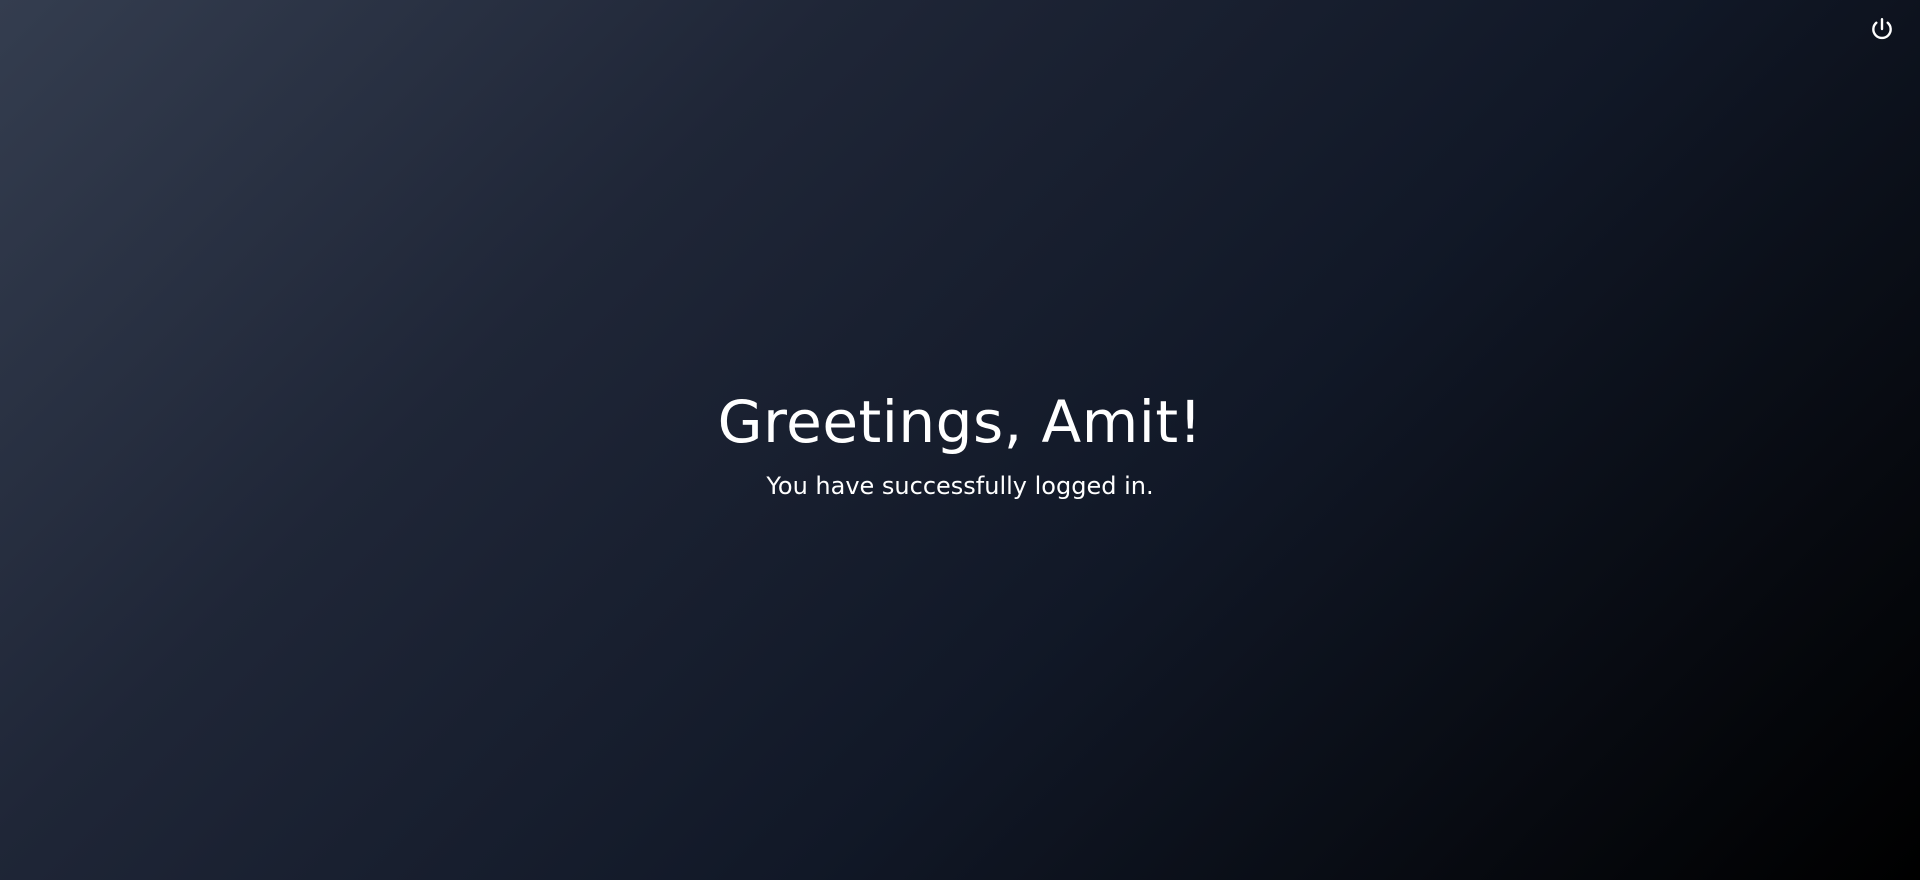 The width and height of the screenshot is (1920, 880). Describe the element at coordinates (960, 422) in the screenshot. I see `greeting-heading: Greetings, Amit!` at that location.